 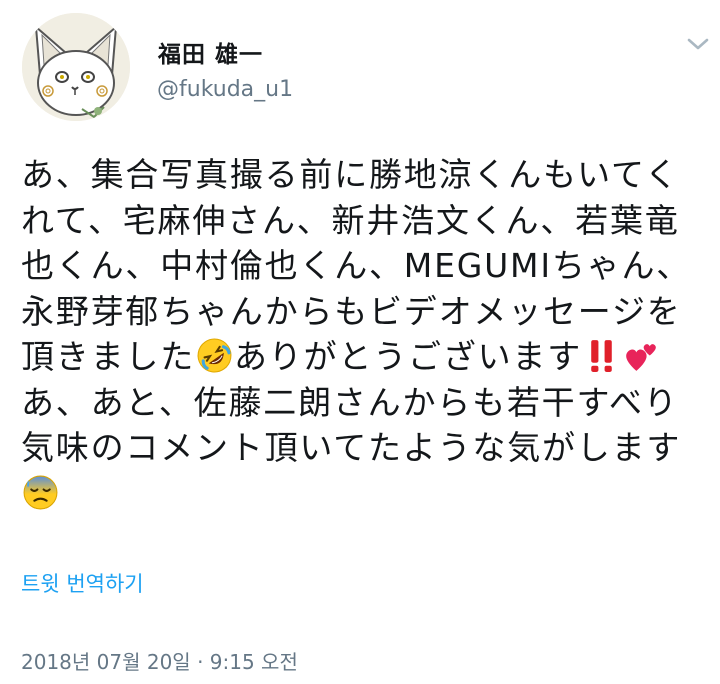 I want to click on chevron-down-icon, so click(x=698, y=44).